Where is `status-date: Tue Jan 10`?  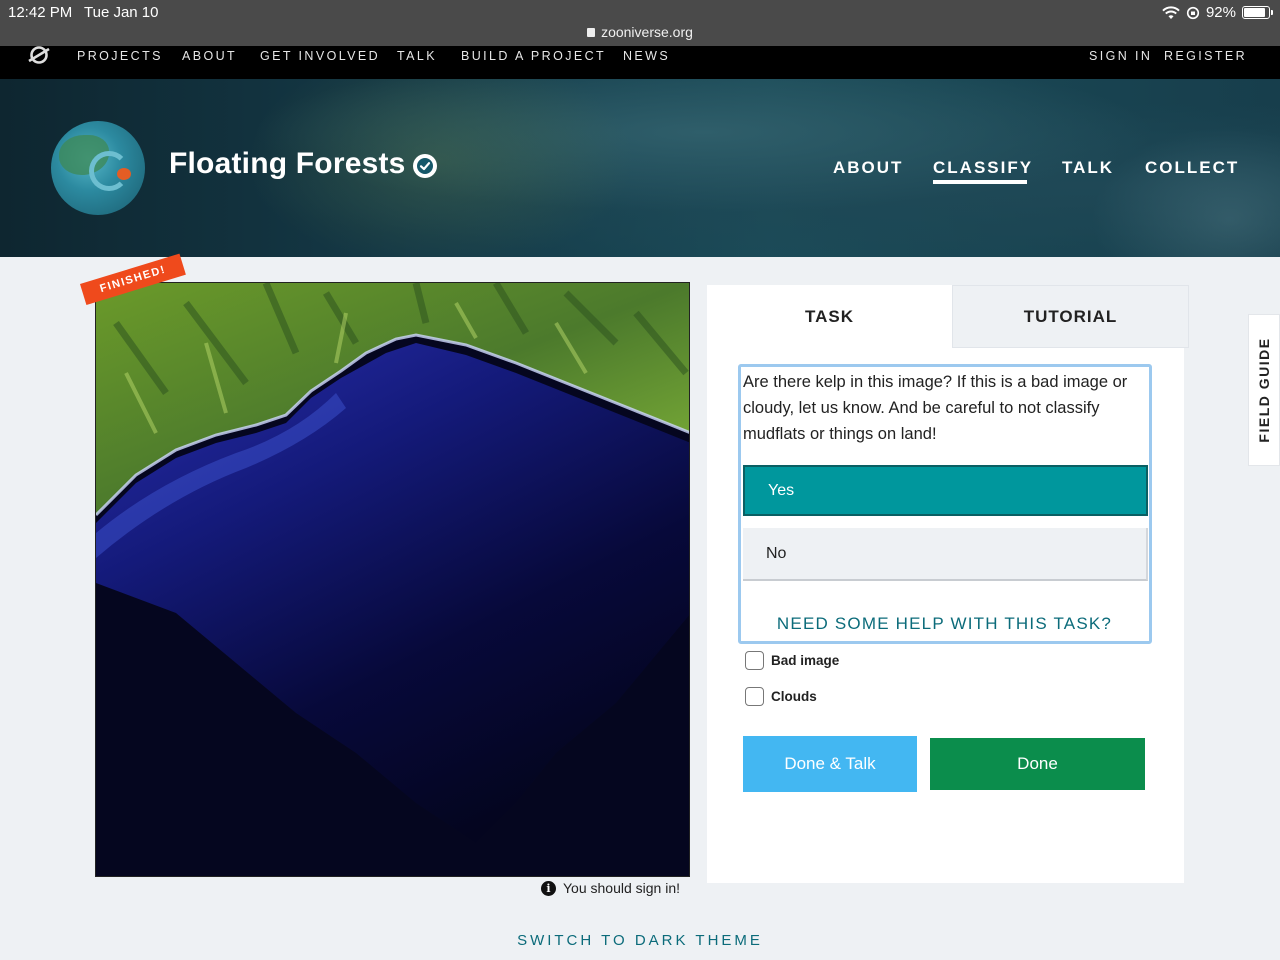 status-date: Tue Jan 10 is located at coordinates (121, 12).